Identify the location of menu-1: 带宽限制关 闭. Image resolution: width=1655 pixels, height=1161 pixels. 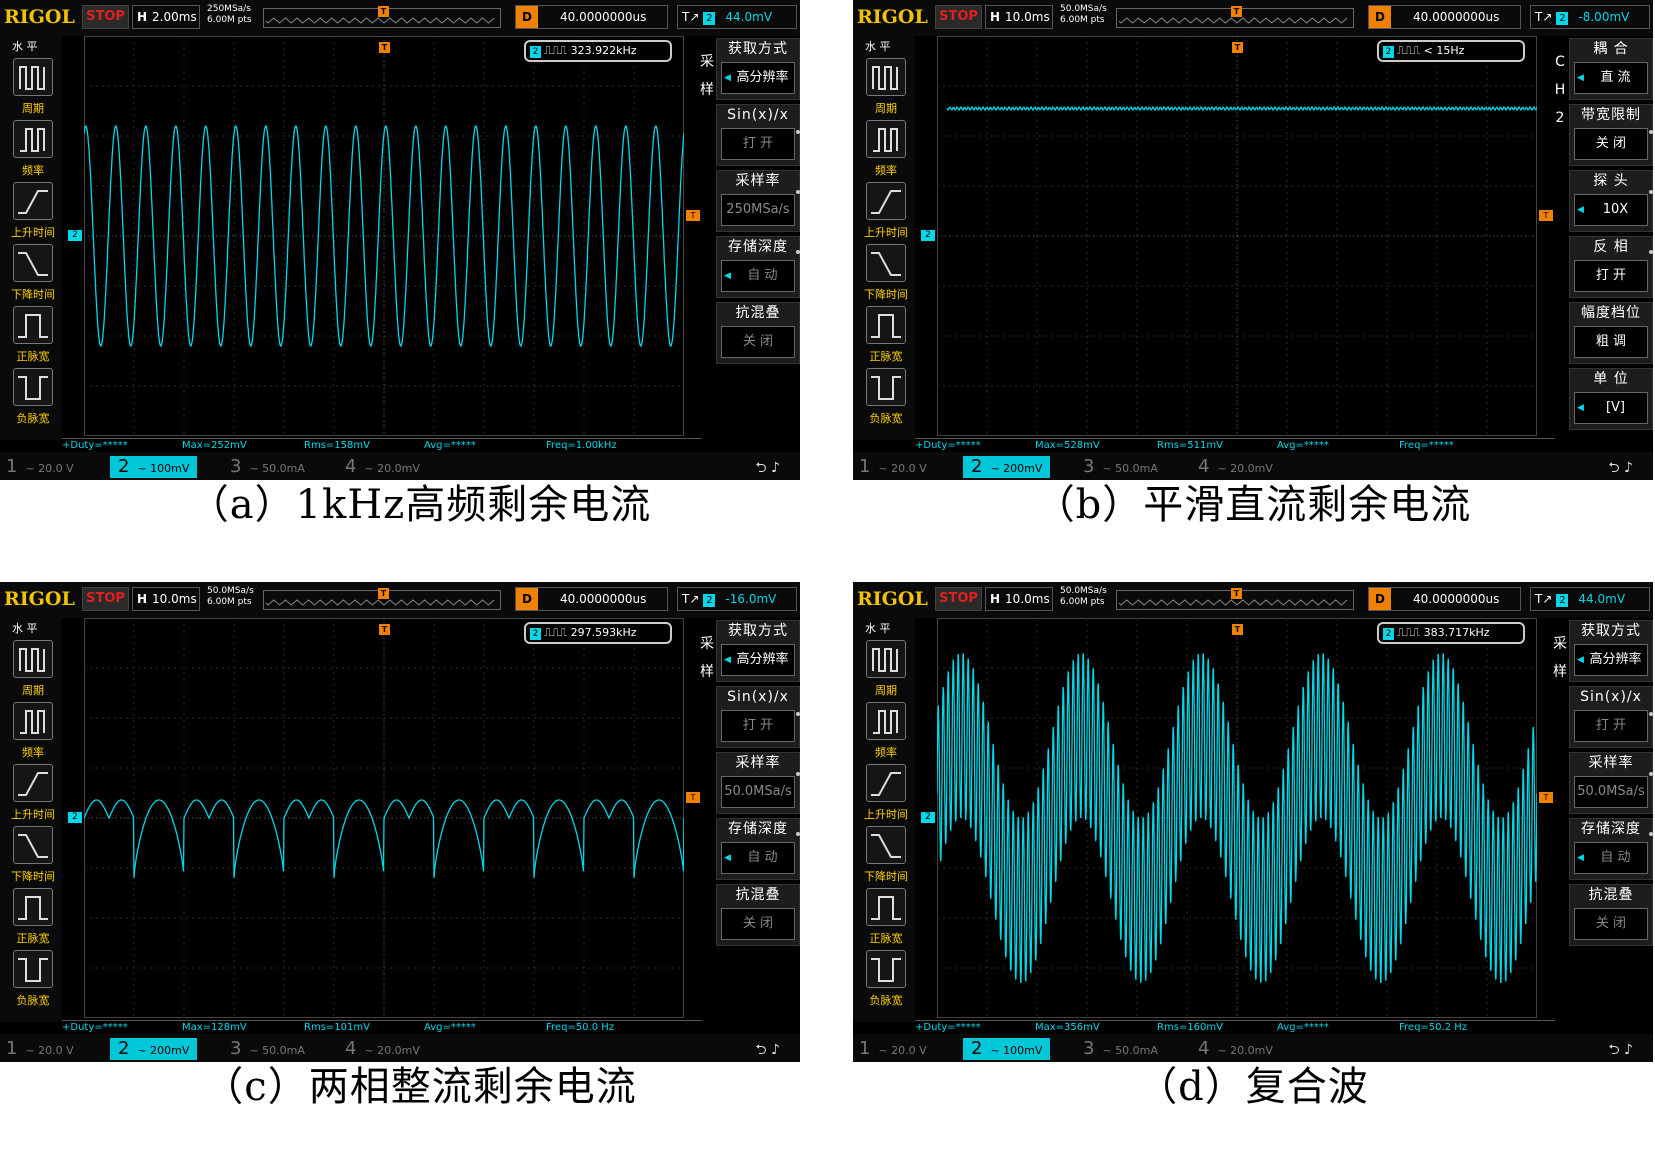
(1611, 135).